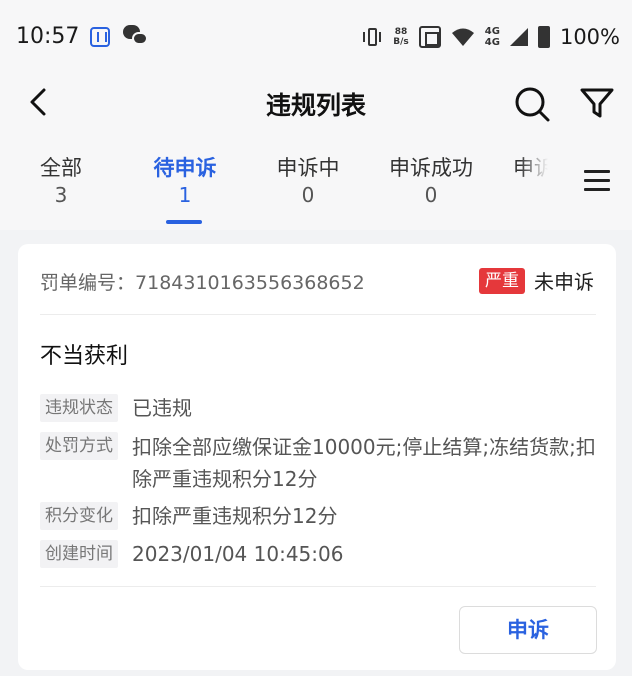 This screenshot has width=632, height=676. I want to click on nav-bar: 违规列表, so click(316, 103).